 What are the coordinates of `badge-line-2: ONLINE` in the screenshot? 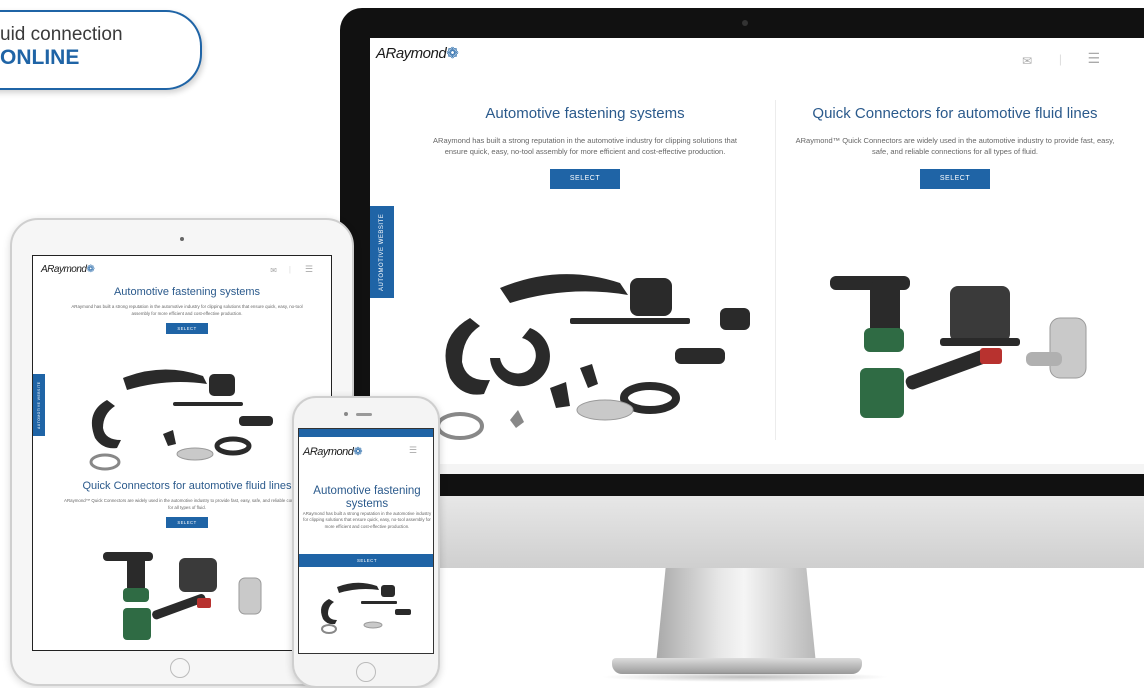 It's located at (40, 57).